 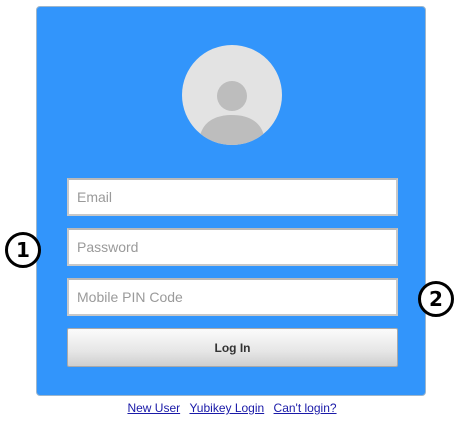 I want to click on footer-links: New User Yubikey Login Can't login?, so click(x=232, y=408).